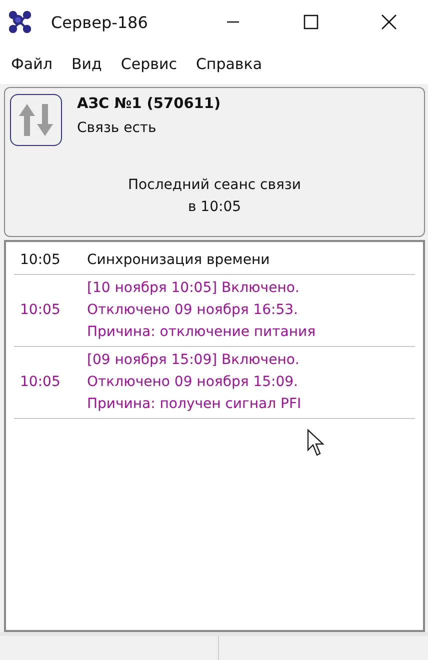 The width and height of the screenshot is (428, 660). What do you see at coordinates (233, 22) in the screenshot?
I see `minimize-icon` at bounding box center [233, 22].